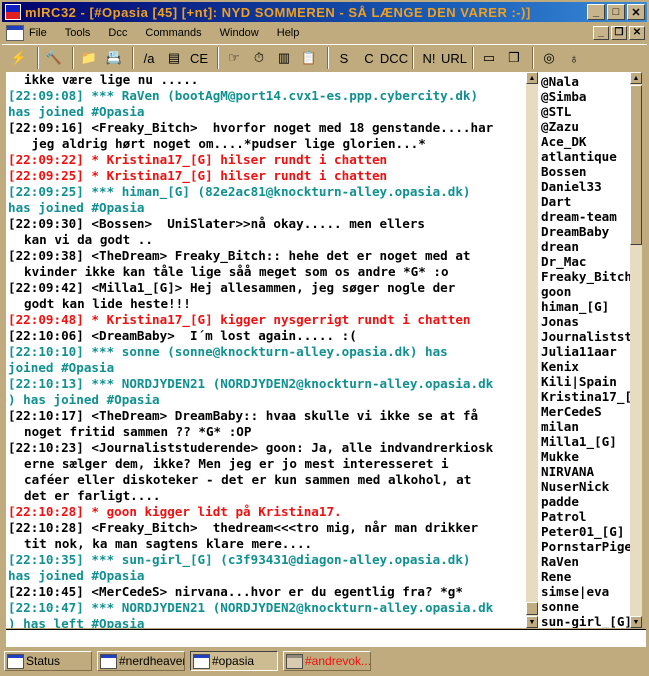  I want to click on menu-commands: Commands, so click(173, 33).